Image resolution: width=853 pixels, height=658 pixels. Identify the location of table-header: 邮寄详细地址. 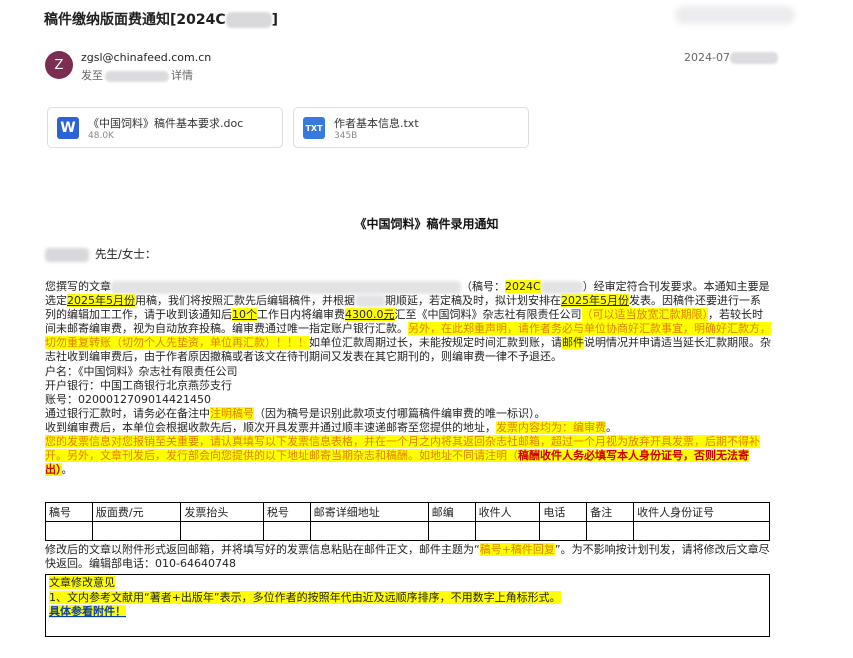
(369, 512).